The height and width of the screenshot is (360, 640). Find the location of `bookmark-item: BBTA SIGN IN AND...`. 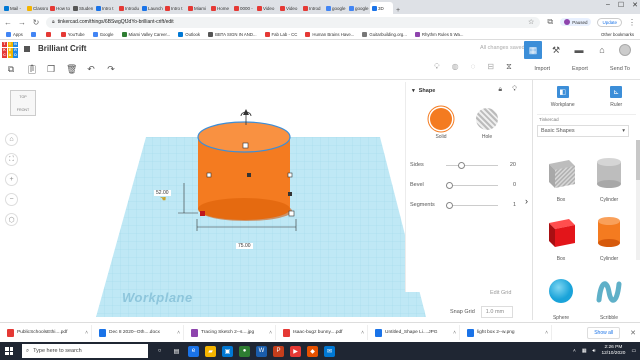

bookmark-item: BBTA SIGN IN AND... is located at coordinates (232, 34).